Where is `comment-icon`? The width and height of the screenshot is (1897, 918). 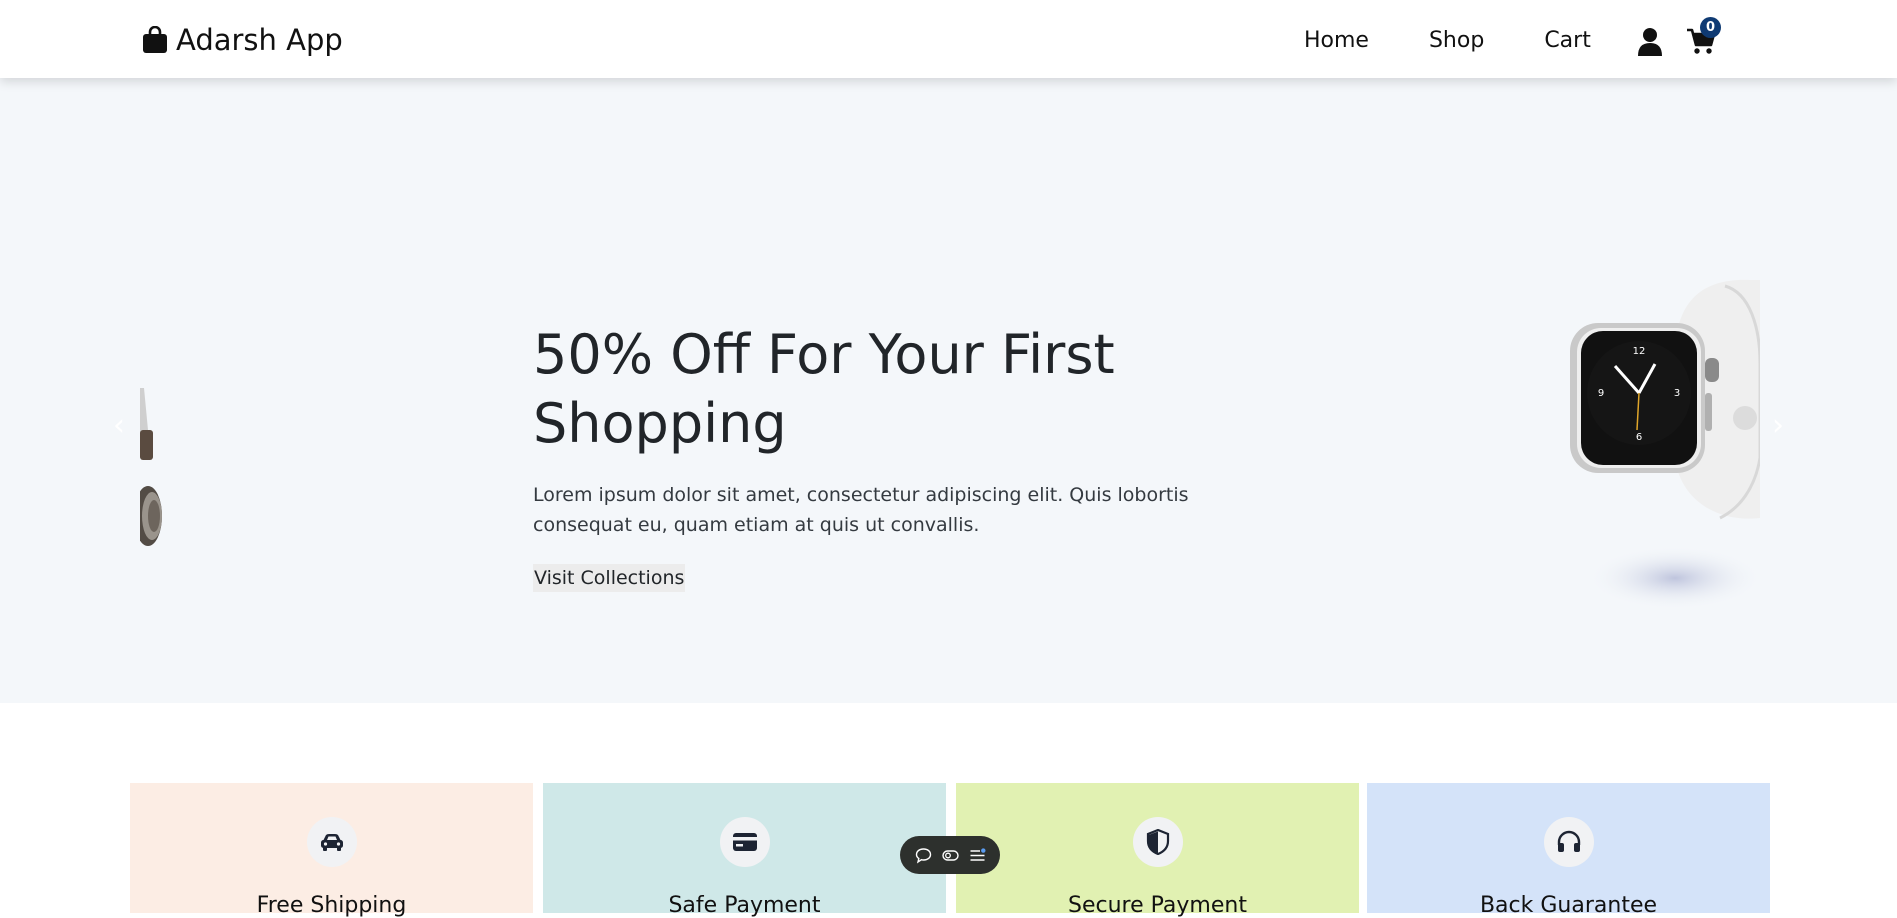
comment-icon is located at coordinates (923, 855).